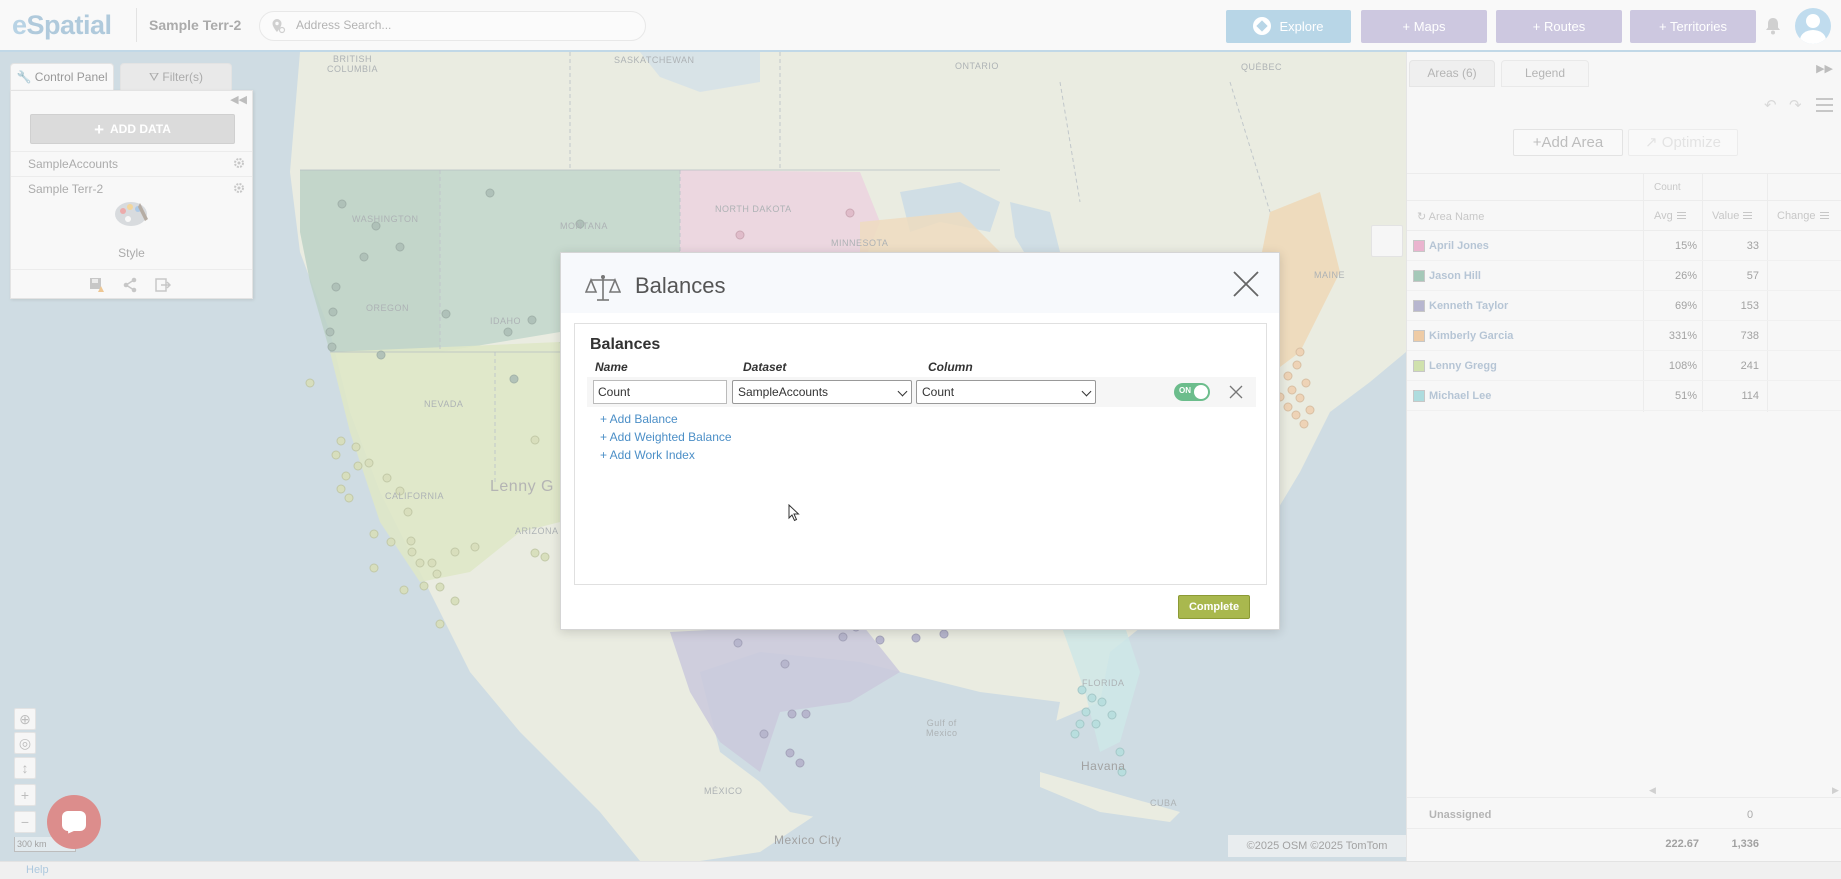 This screenshot has width=1841, height=879. Describe the element at coordinates (1214, 607) in the screenshot. I see `complete-button: Complete` at that location.